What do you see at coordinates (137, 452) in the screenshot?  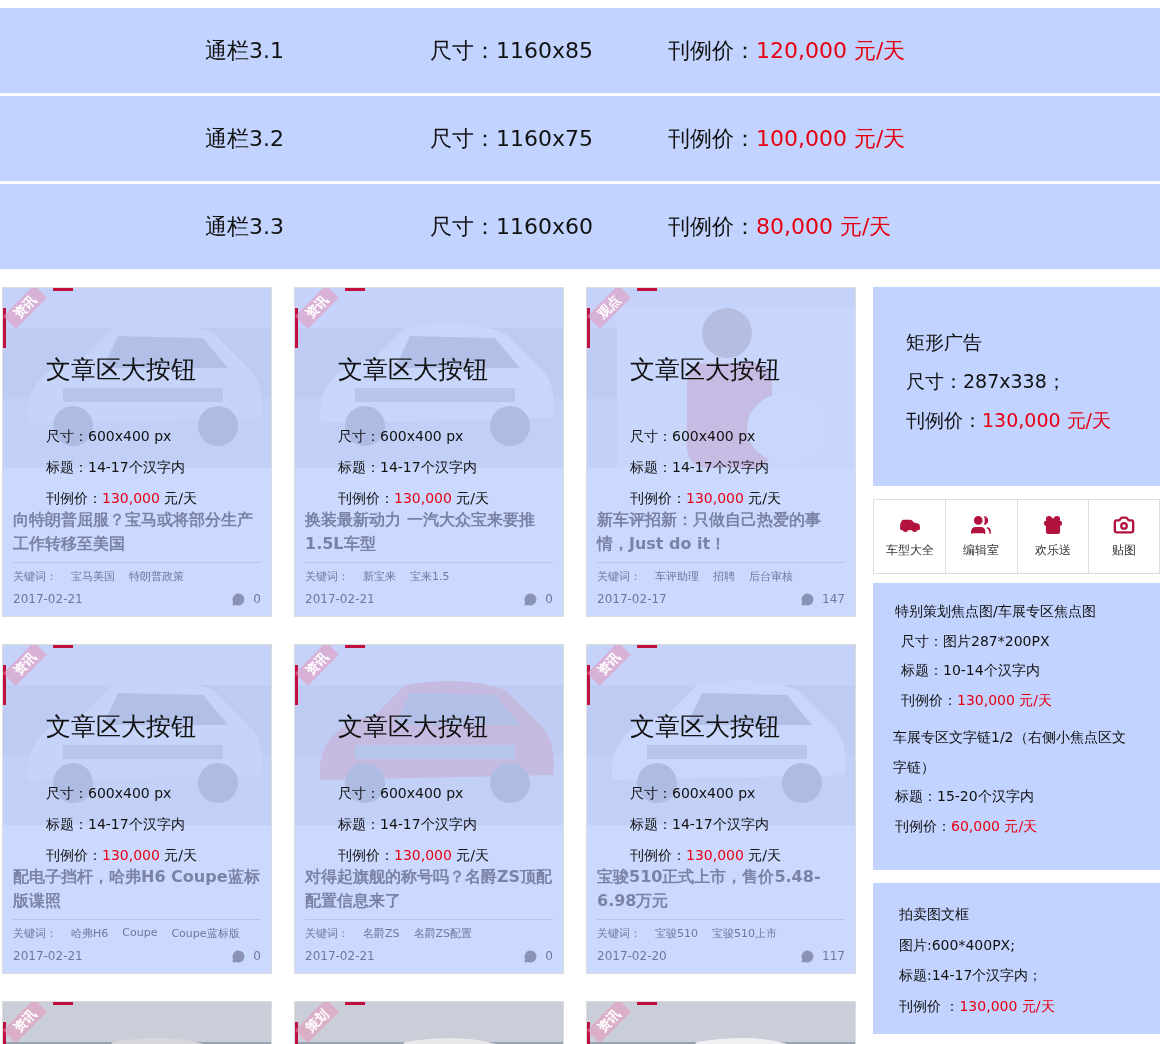 I see `article-card: 向特朗普屈服？宝马或将部分生产工作转移至美国 关键词： 宝马美国 特朗普政策 2017-02-21 0 文章区大按钮 尺寸：600x400 px 标题：14-17个汉字内 刊例价：130,000 元/天 资讯` at bounding box center [137, 452].